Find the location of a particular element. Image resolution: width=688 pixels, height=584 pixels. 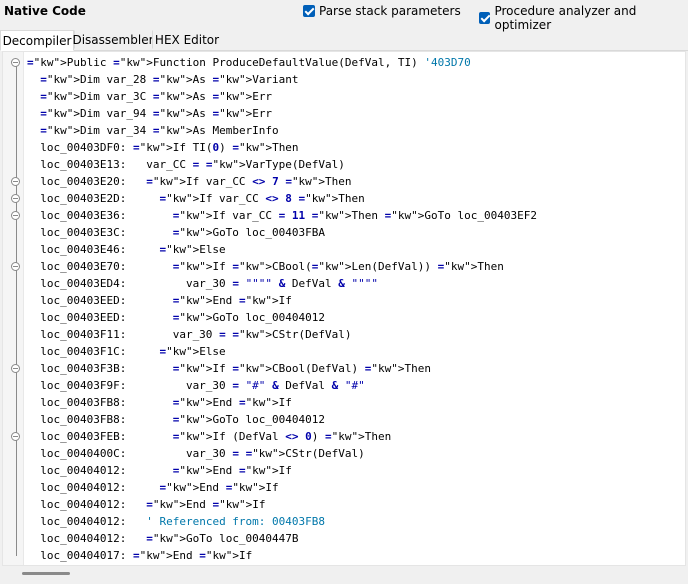

tab-decompiler: Decompiler is located at coordinates (37, 40).